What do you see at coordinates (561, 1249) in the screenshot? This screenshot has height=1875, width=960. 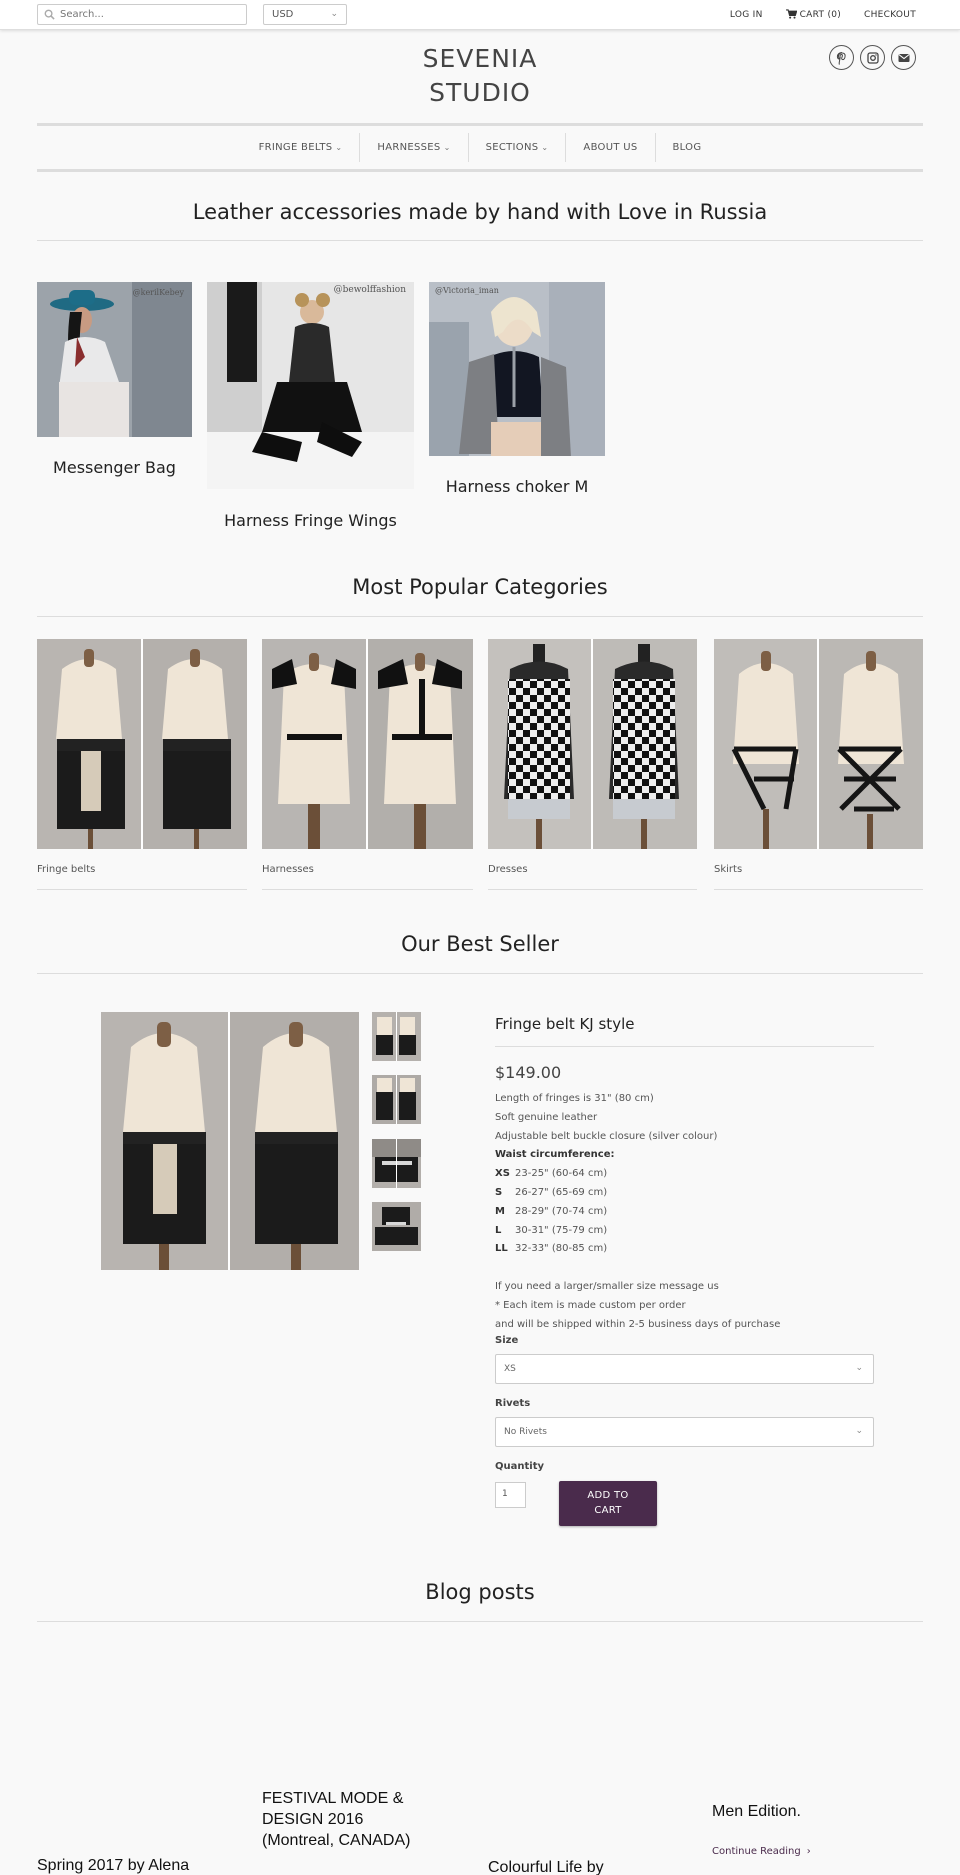 I see `size-value: 32-33" (80-85 cm)` at bounding box center [561, 1249].